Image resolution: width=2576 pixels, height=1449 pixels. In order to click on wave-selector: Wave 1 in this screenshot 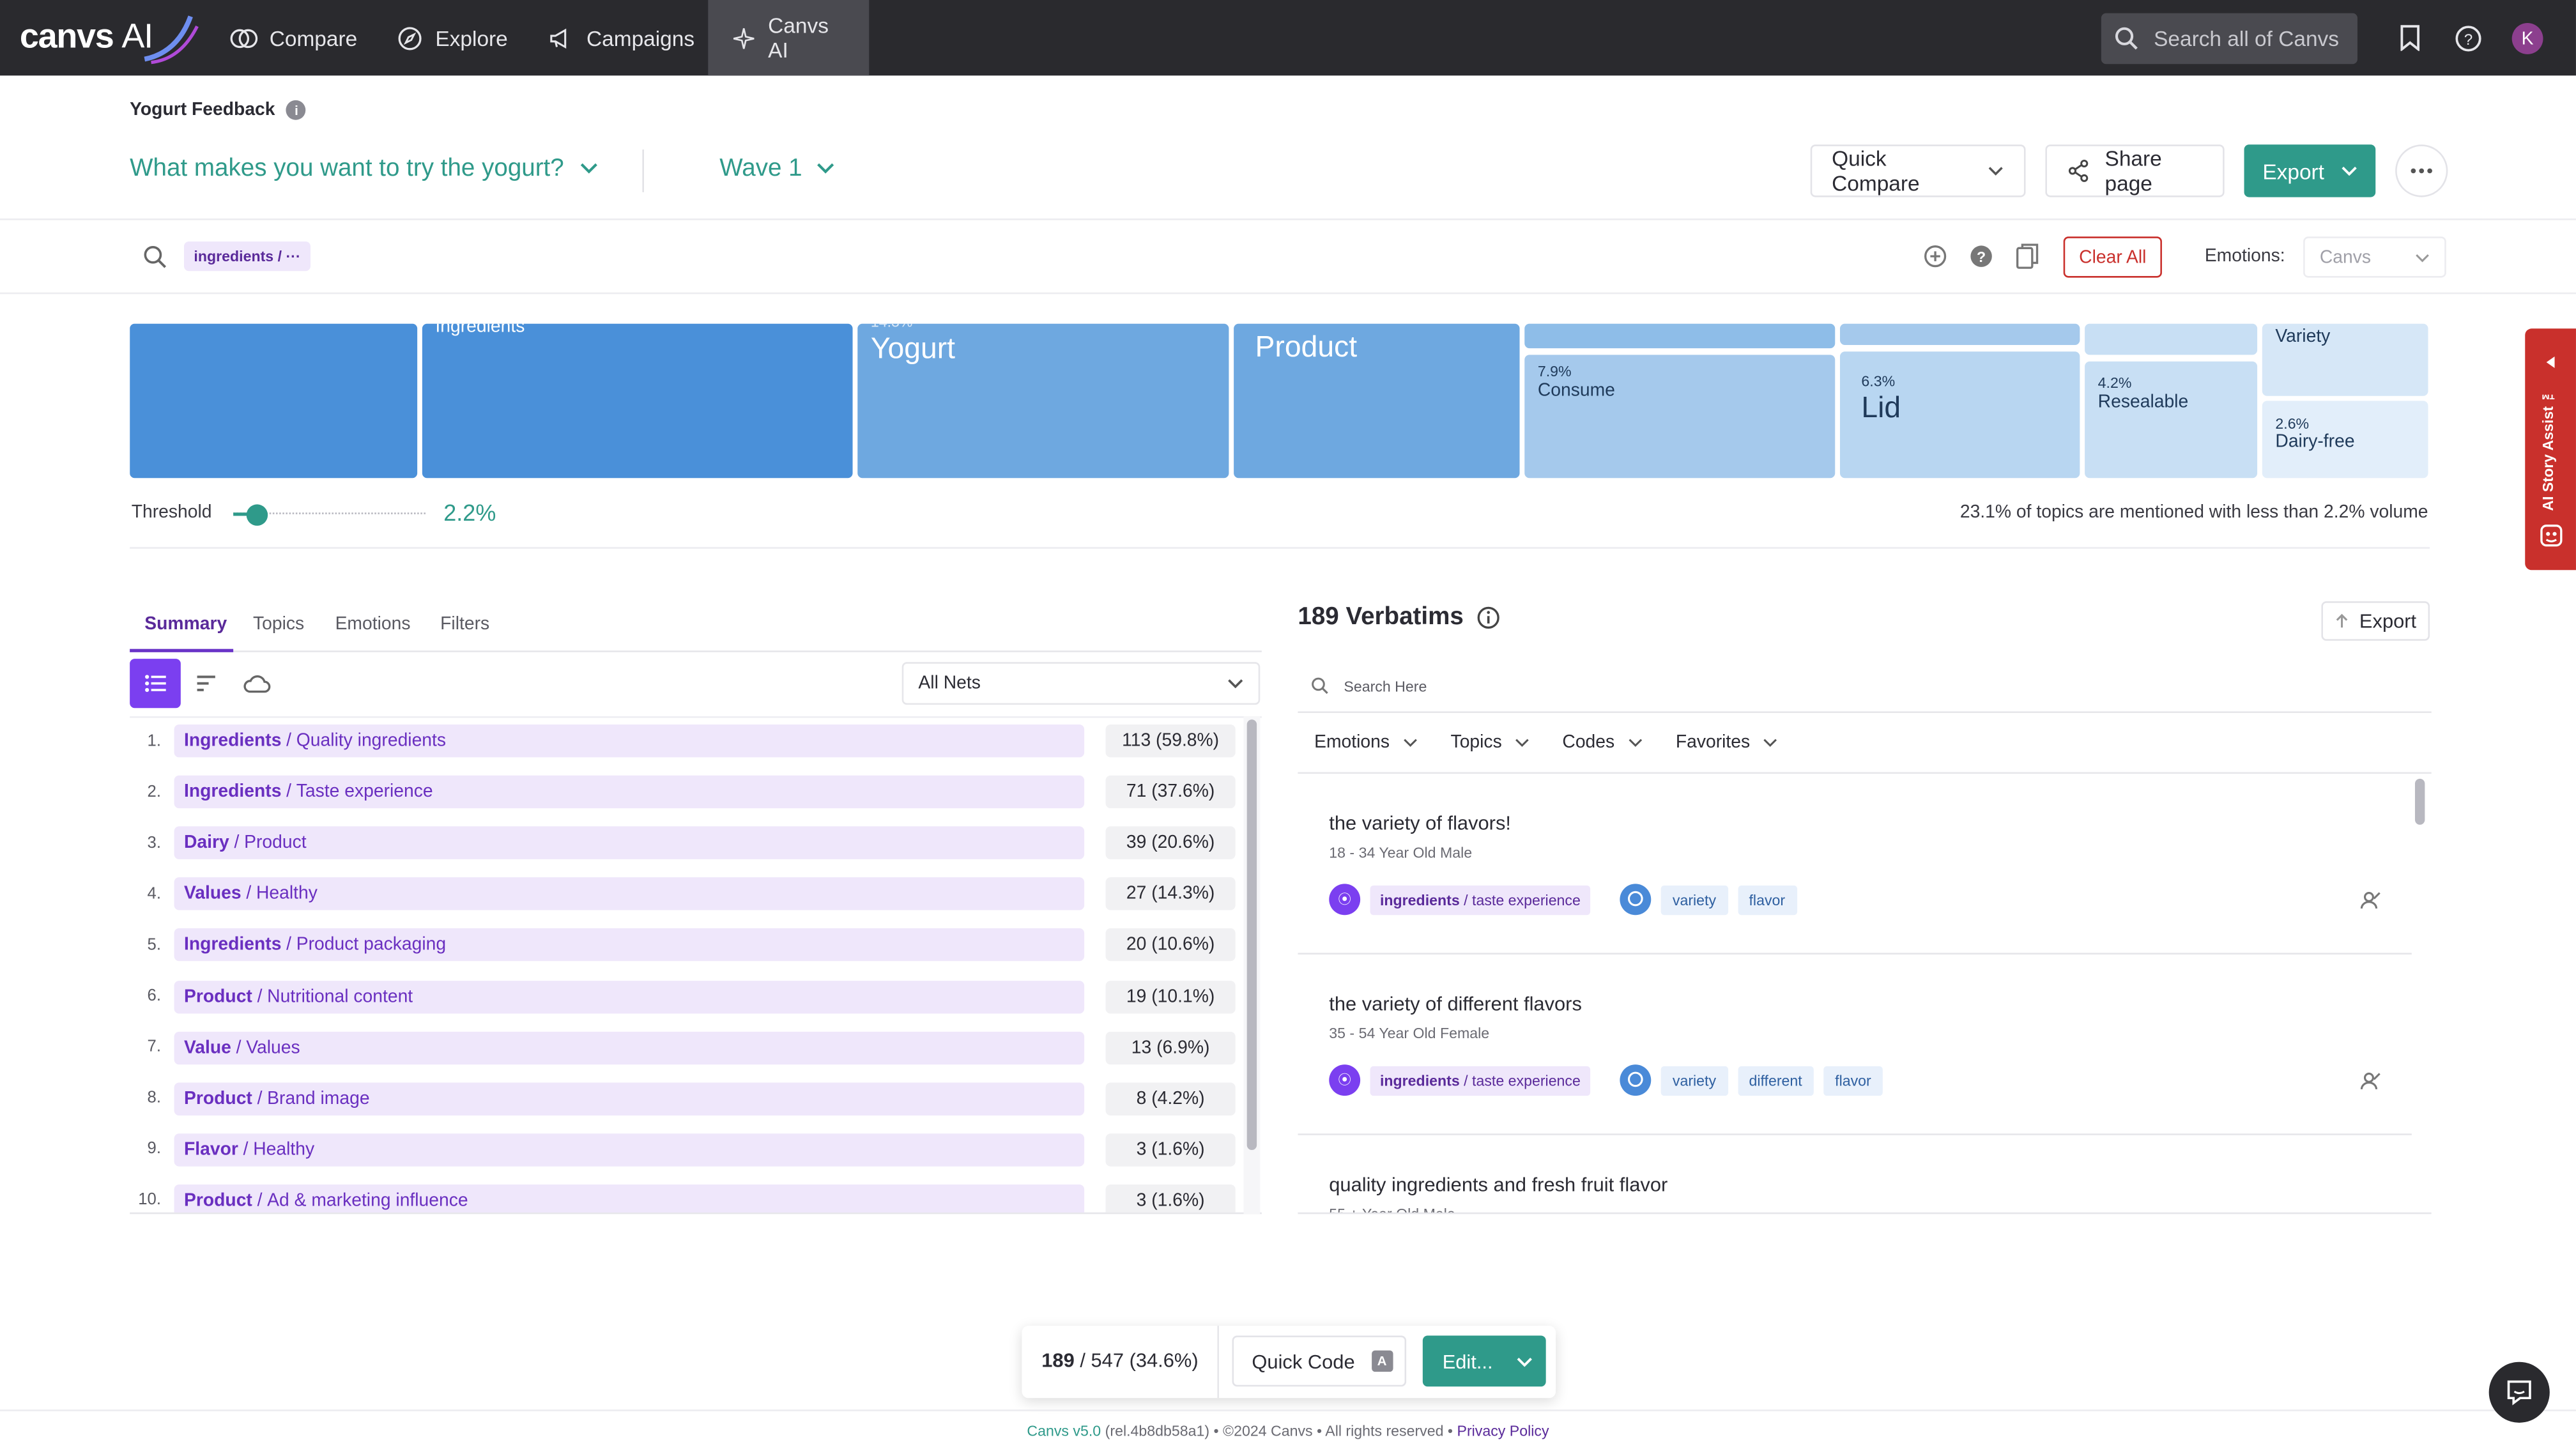, I will do `click(777, 168)`.